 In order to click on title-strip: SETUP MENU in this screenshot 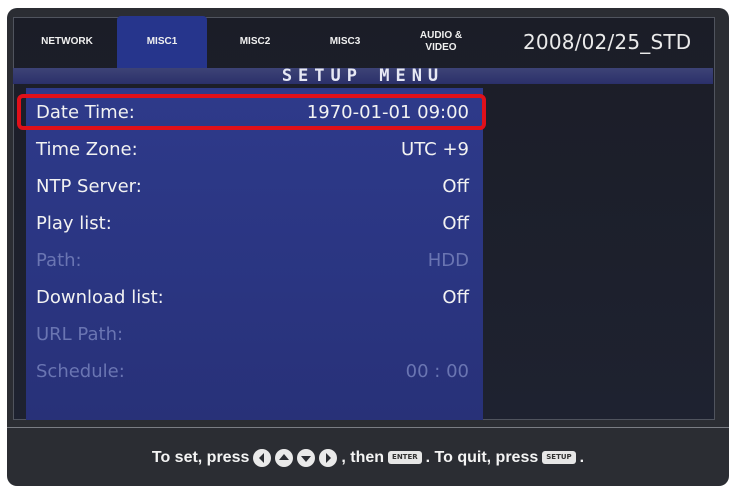, I will do `click(363, 76)`.